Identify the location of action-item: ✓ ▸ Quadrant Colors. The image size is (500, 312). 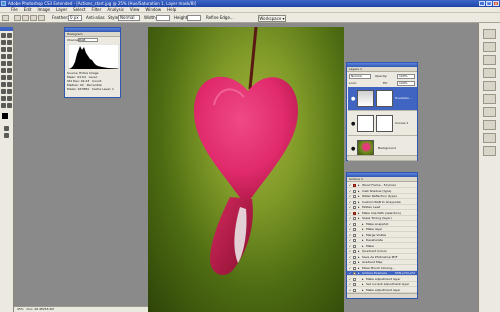
(382, 251).